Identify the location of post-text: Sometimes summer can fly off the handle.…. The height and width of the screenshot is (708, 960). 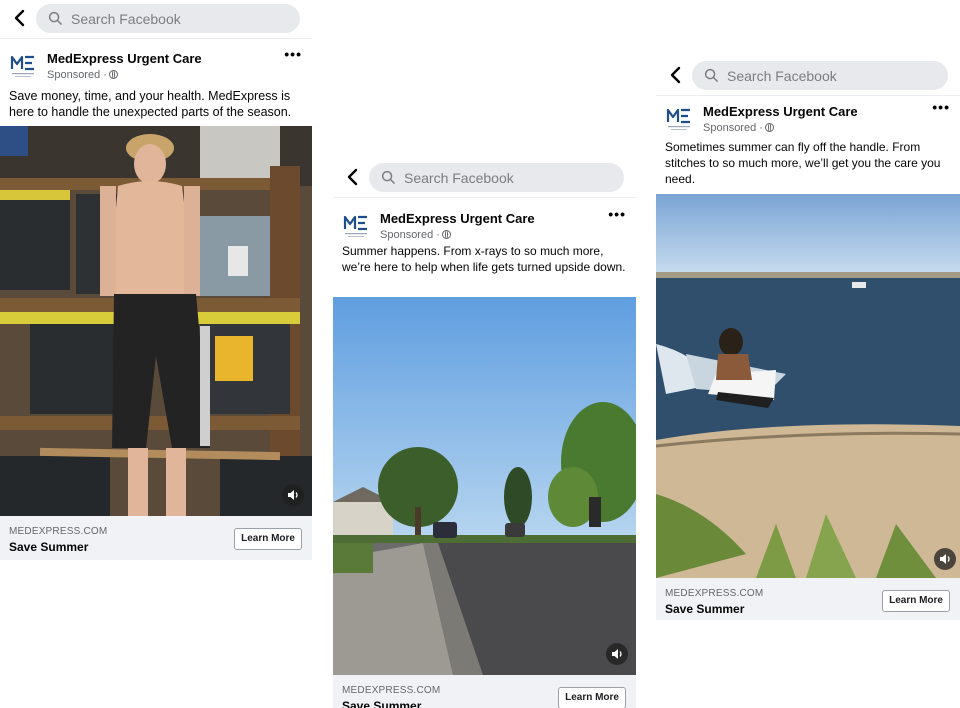
(803, 163).